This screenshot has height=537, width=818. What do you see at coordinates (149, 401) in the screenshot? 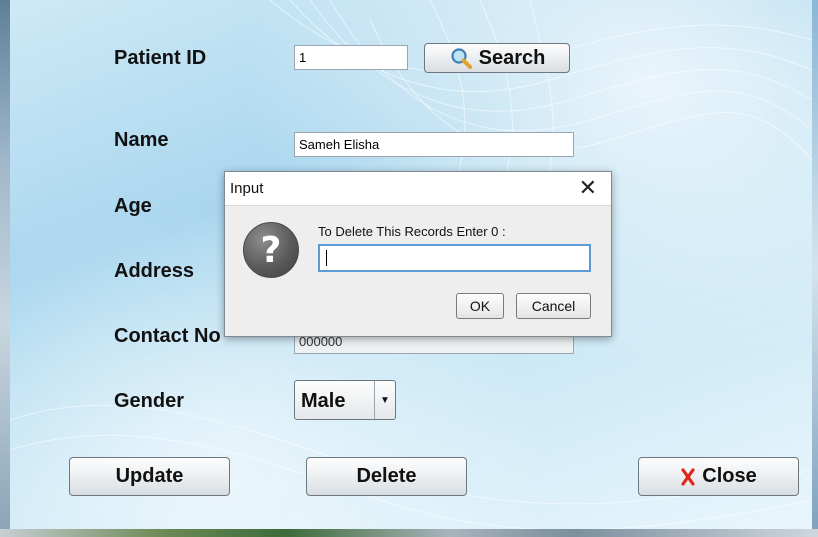
I see `gender-label: Gender` at bounding box center [149, 401].